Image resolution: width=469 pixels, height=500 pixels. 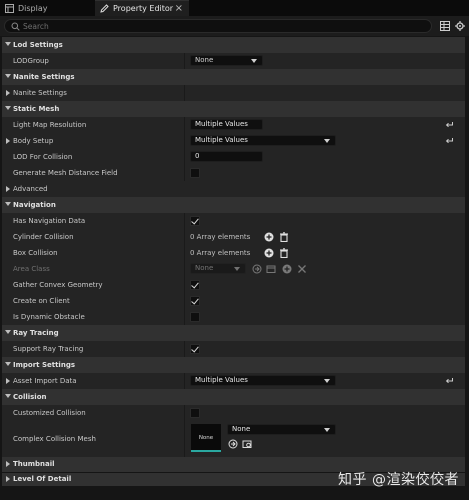 What do you see at coordinates (195, 221) in the screenshot?
I see `has-navigation-data-checkbox` at bounding box center [195, 221].